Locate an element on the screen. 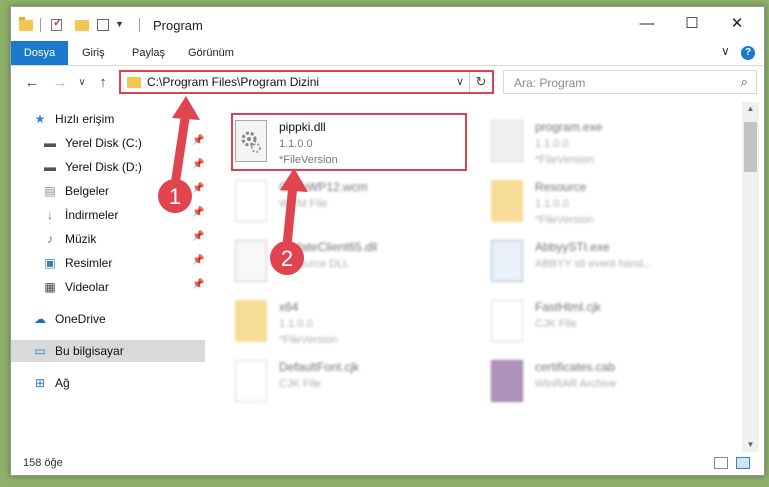  file-name: program.exe is located at coordinates (569, 127).